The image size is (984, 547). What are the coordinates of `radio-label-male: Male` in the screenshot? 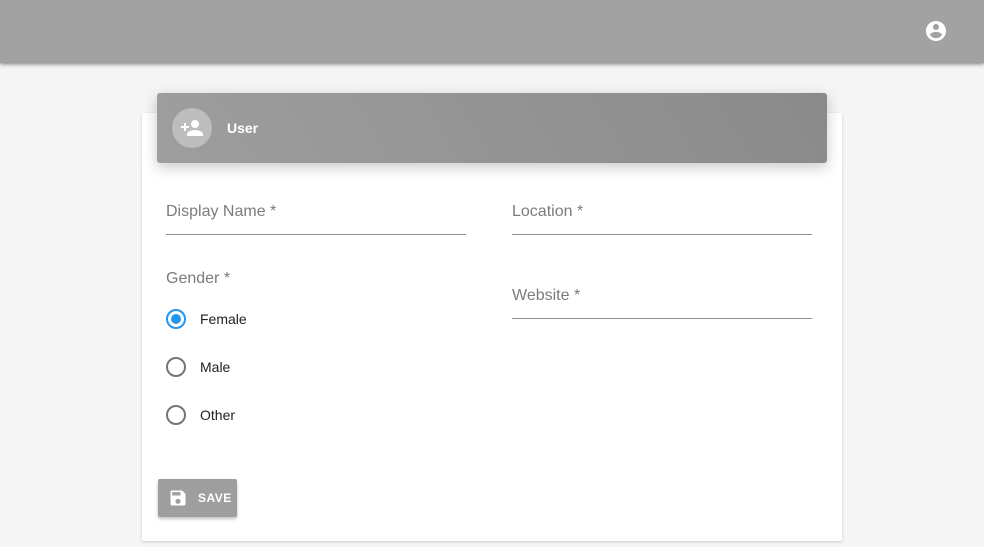 It's located at (215, 367).